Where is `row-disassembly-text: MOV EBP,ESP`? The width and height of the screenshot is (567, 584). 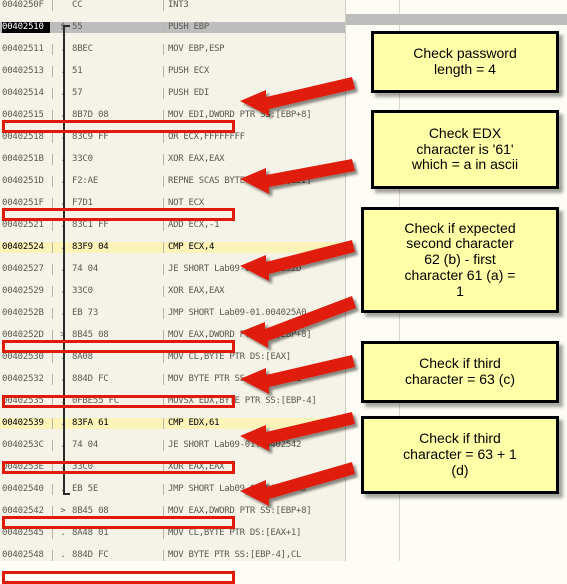
row-disassembly-text: MOV EBP,ESP is located at coordinates (196, 49).